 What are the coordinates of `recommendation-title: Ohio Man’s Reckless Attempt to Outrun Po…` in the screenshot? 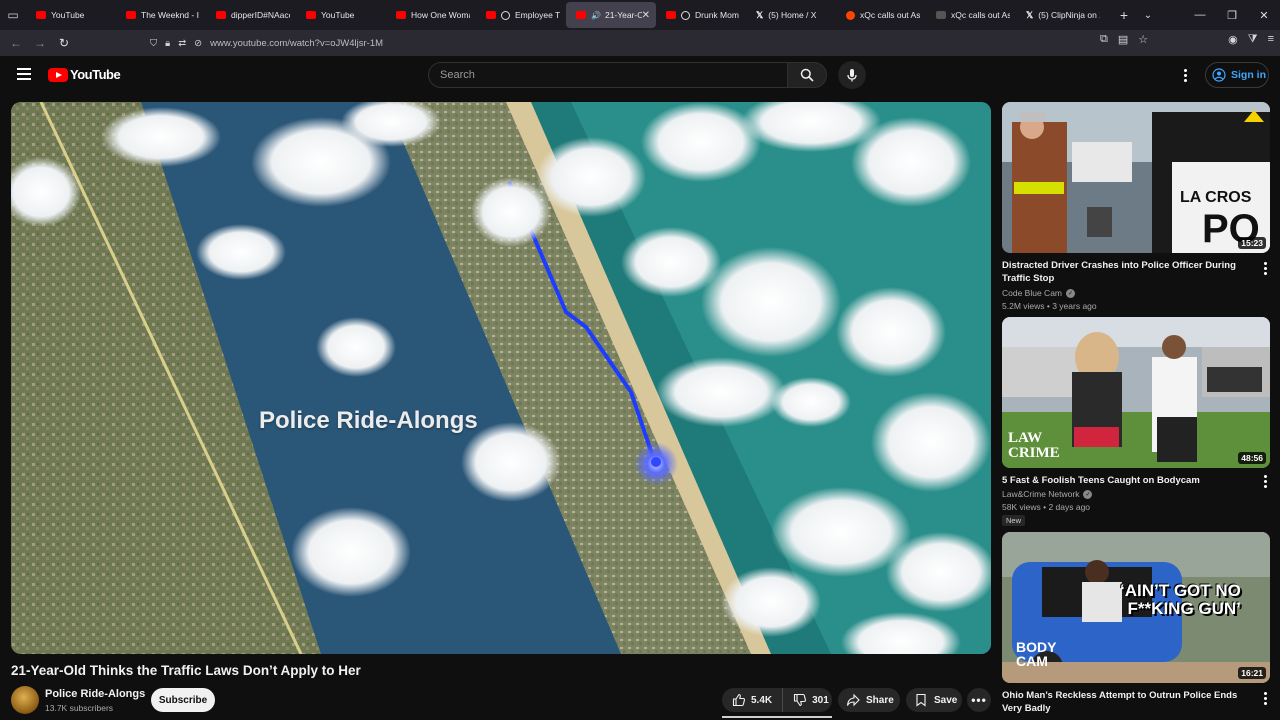 It's located at (1122, 702).